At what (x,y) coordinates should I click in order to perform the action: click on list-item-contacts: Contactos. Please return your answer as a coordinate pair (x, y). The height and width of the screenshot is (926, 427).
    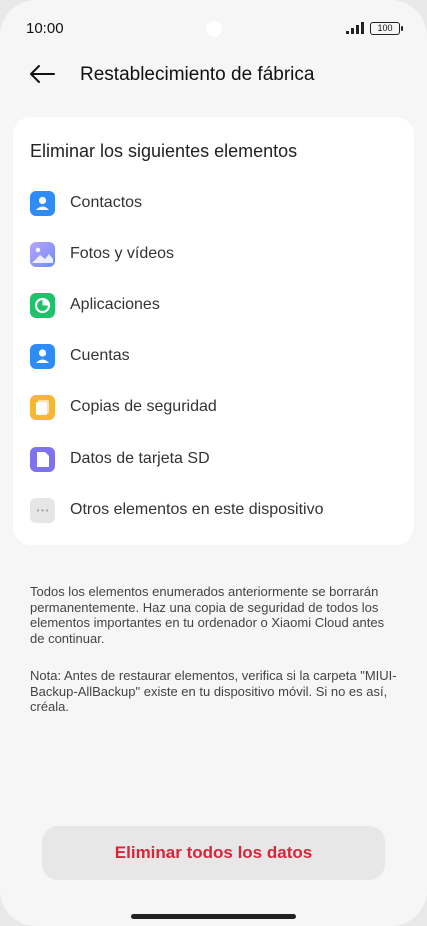
    Looking at the image, I should click on (215, 203).